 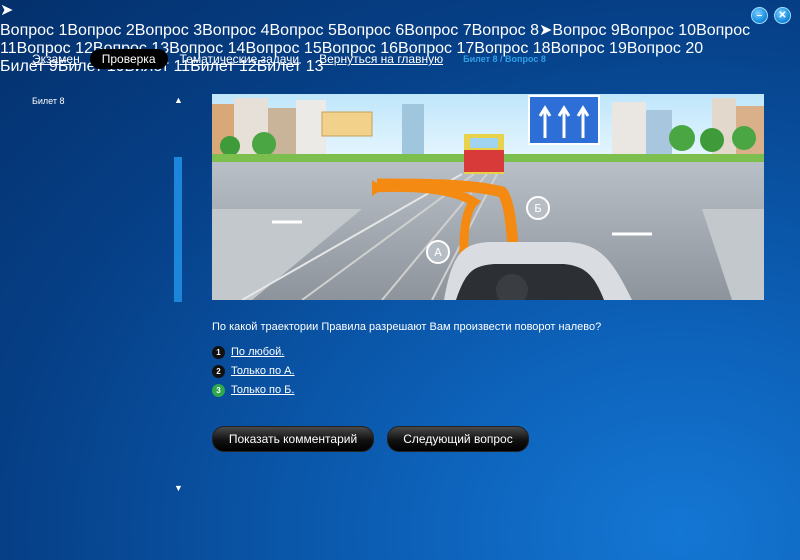 What do you see at coordinates (218, 390) in the screenshot?
I see `answer-number-badge: 3` at bounding box center [218, 390].